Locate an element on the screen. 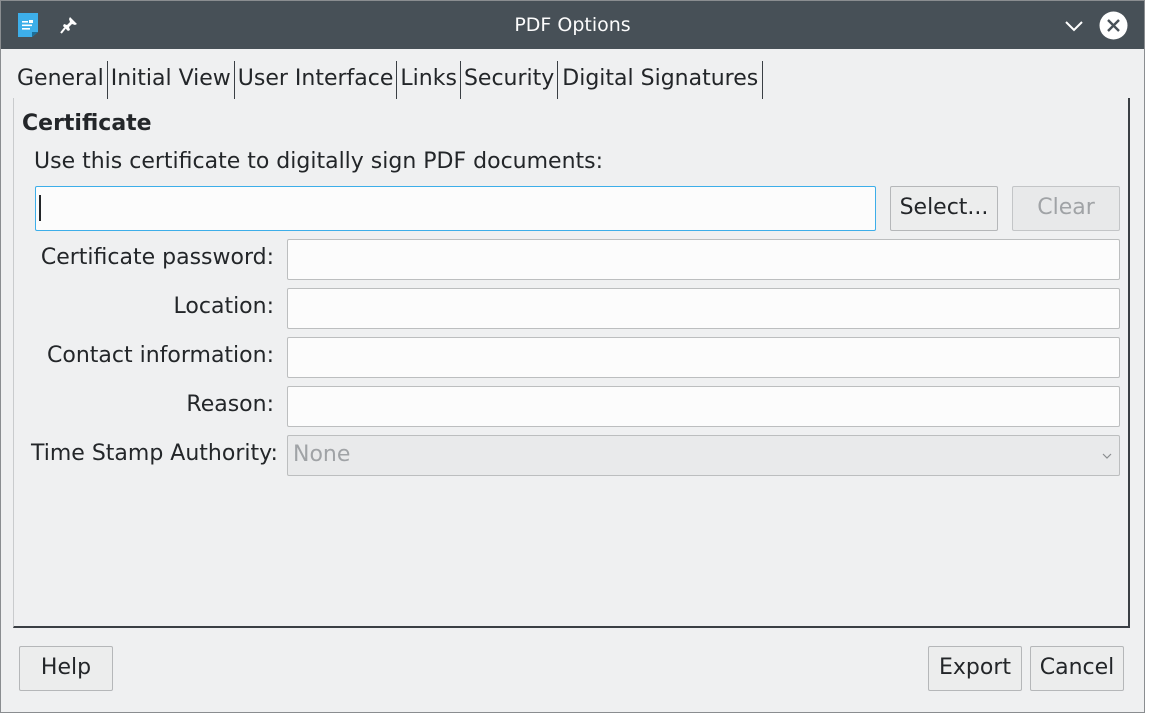  certificate-password-label: Certificate password: is located at coordinates (157, 257).